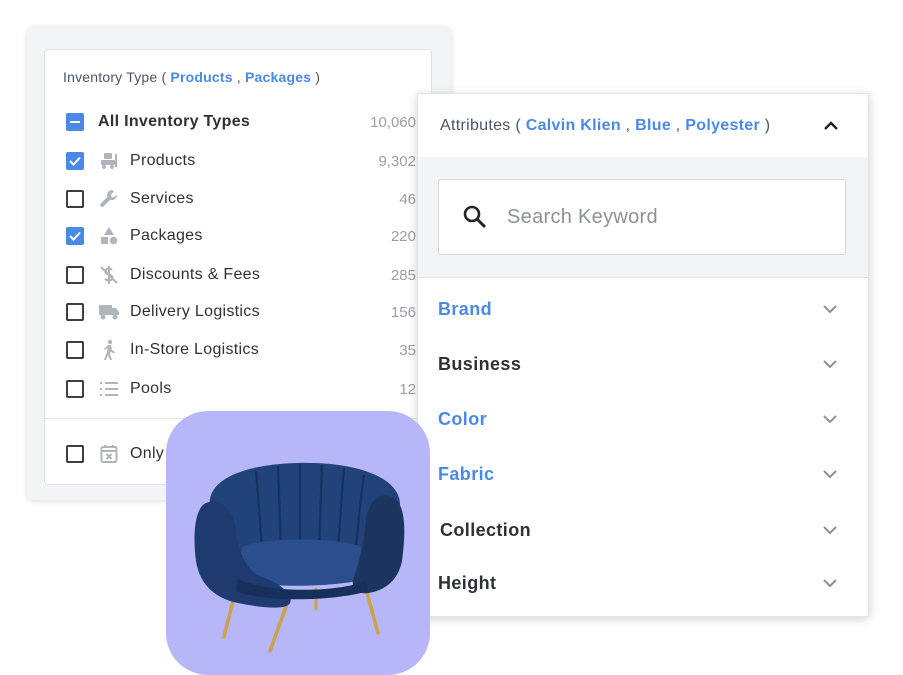  I want to click on attribute-label: Collection, so click(486, 529).